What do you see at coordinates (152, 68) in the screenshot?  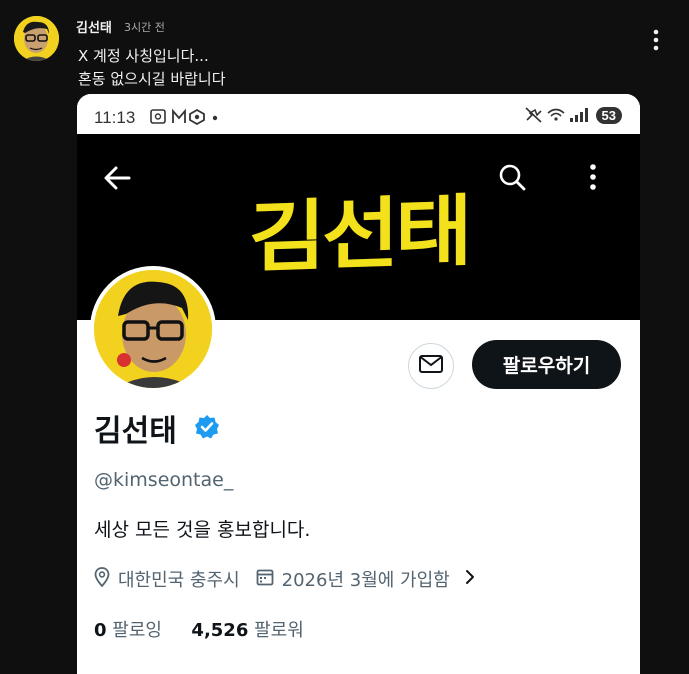 I see `post-body: X 계정 사칭입니다... 혼동 없으시길 바랍니다` at bounding box center [152, 68].